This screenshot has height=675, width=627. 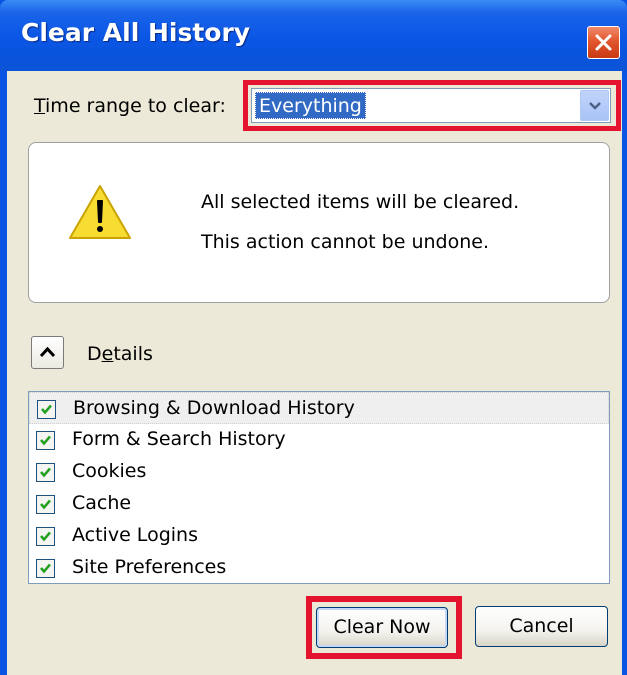 What do you see at coordinates (149, 567) in the screenshot?
I see `list-item-label: Site Preferences` at bounding box center [149, 567].